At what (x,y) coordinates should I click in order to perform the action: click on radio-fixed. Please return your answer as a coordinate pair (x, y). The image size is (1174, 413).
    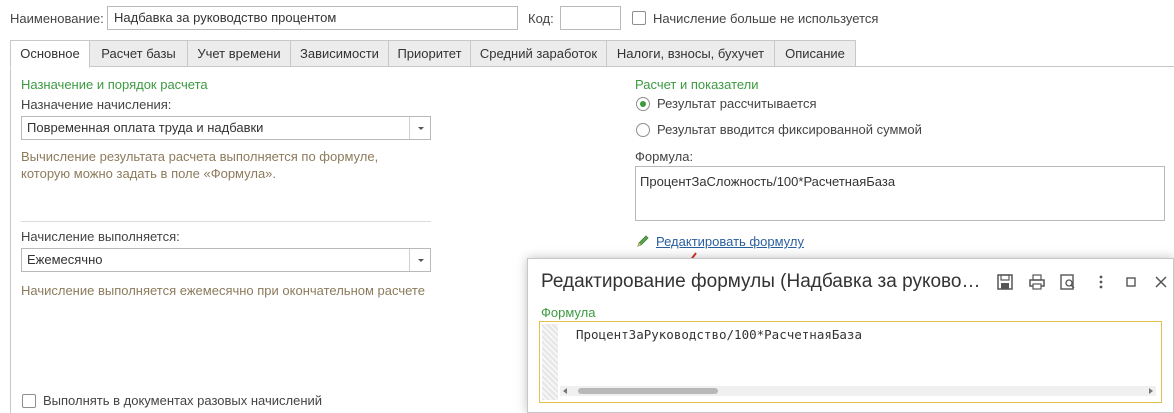
    Looking at the image, I should click on (643, 130).